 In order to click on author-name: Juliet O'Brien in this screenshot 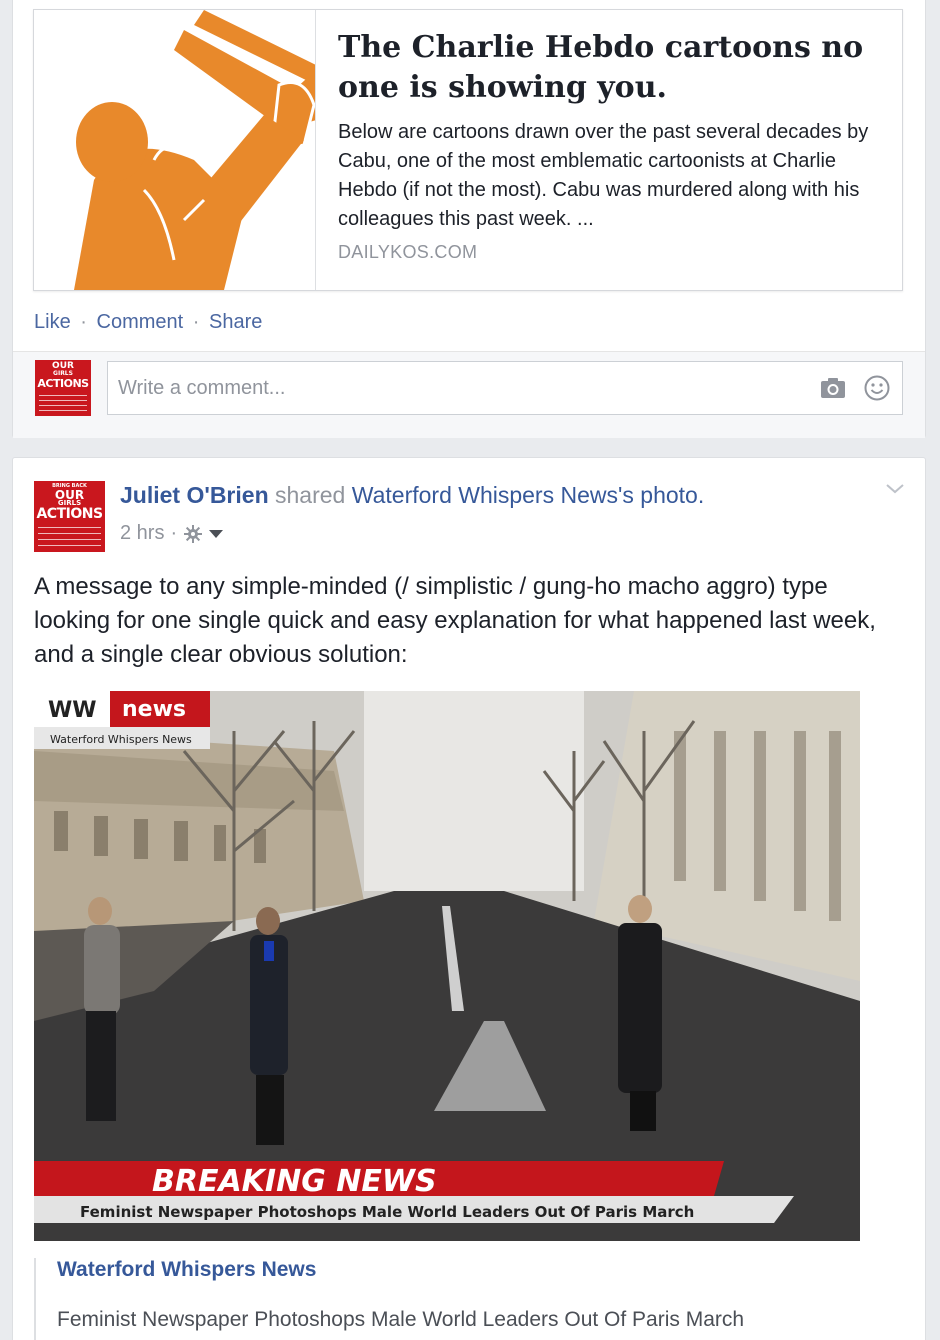, I will do `click(194, 495)`.